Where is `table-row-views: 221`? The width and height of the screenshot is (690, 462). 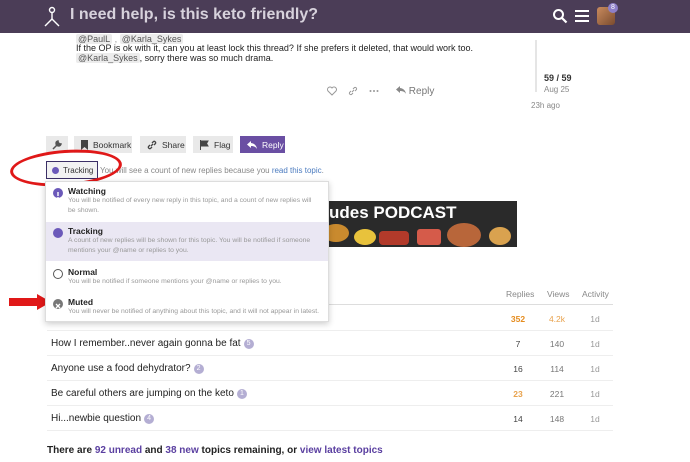
table-row-views: 221 is located at coordinates (557, 394).